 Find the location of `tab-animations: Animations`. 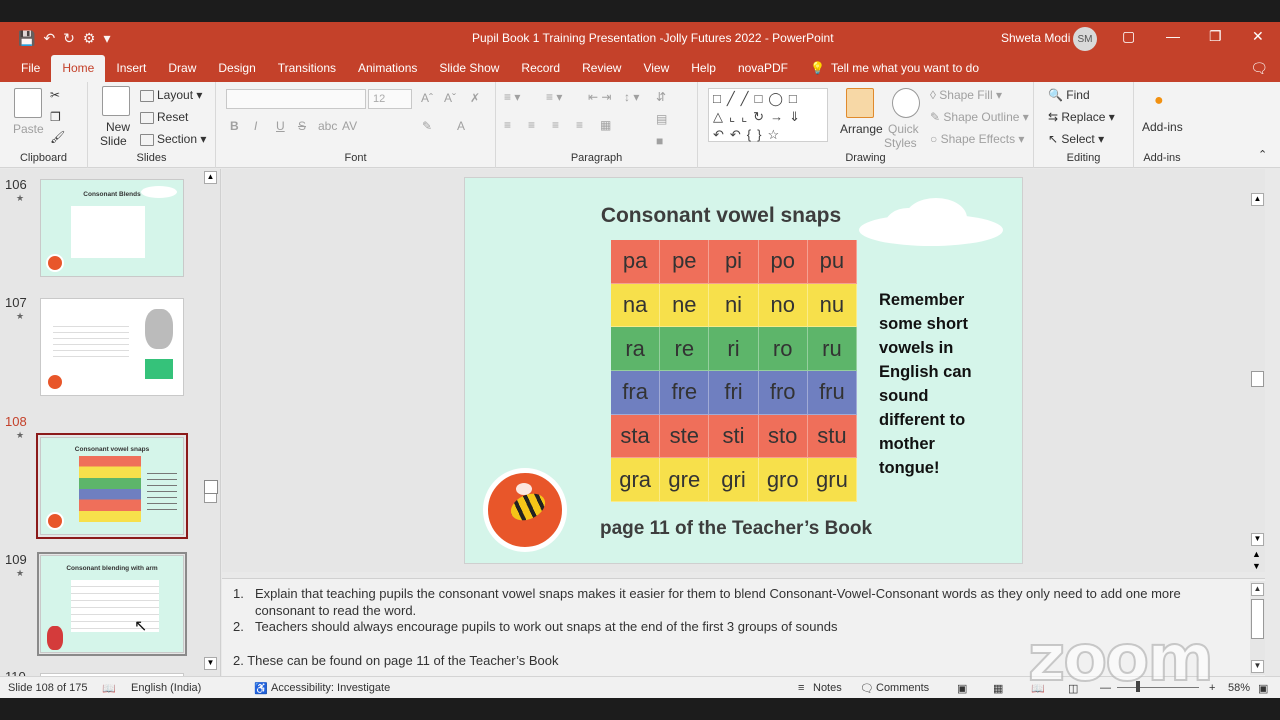

tab-animations: Animations is located at coordinates (387, 68).